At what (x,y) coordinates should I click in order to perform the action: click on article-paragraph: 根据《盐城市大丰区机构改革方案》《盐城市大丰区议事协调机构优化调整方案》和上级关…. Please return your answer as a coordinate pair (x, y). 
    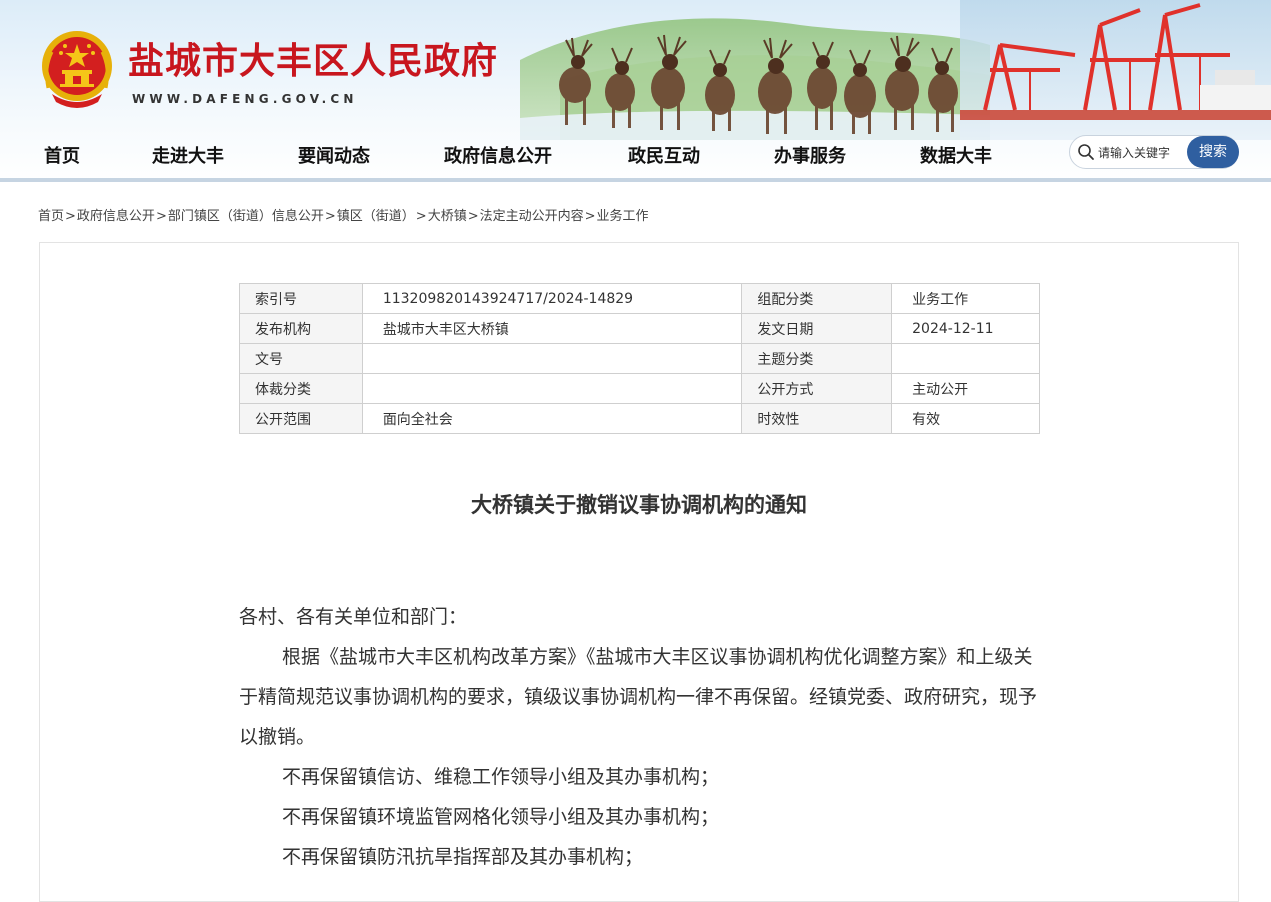
    Looking at the image, I should click on (638, 697).